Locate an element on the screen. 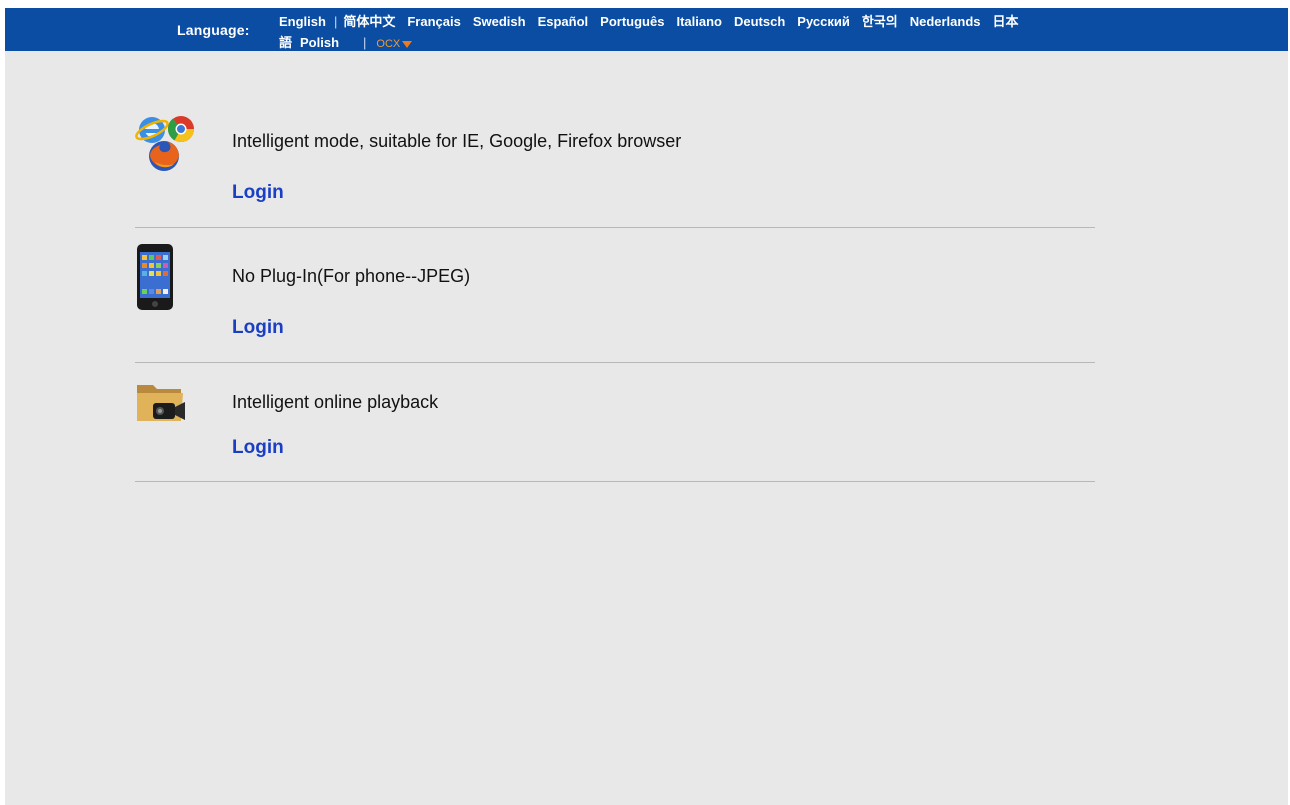 The width and height of the screenshot is (1290, 805). lang-portuguese: Português is located at coordinates (632, 21).